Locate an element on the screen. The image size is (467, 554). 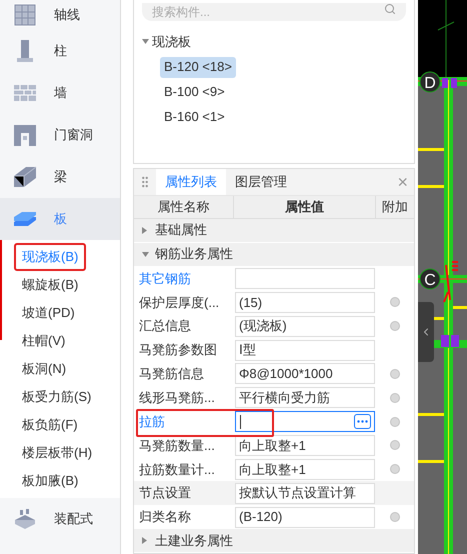
ellipsis-icon is located at coordinates (362, 422).